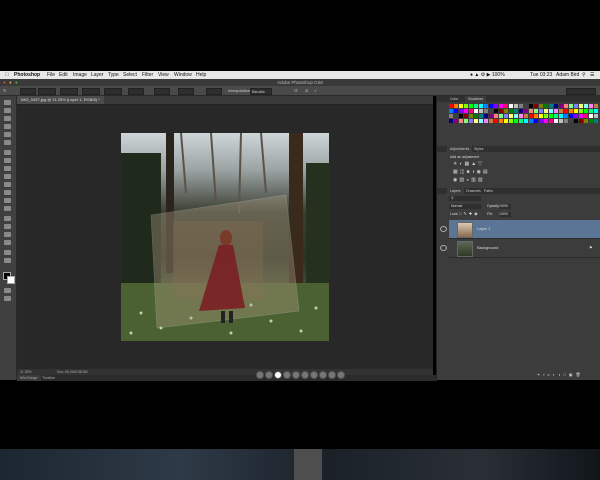 This screenshot has height=480, width=600. Describe the element at coordinates (7, 218) in the screenshot. I see `pen-tool-icon` at that location.